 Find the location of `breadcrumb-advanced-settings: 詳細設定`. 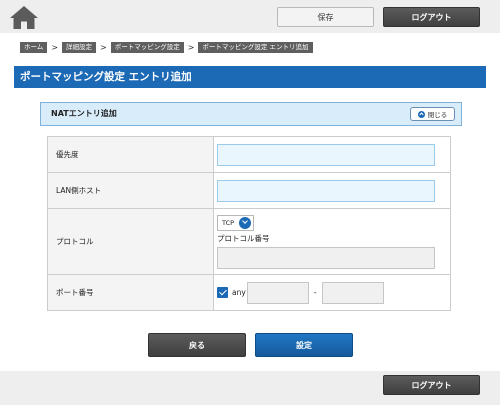

breadcrumb-advanced-settings: 詳細設定 is located at coordinates (79, 47).